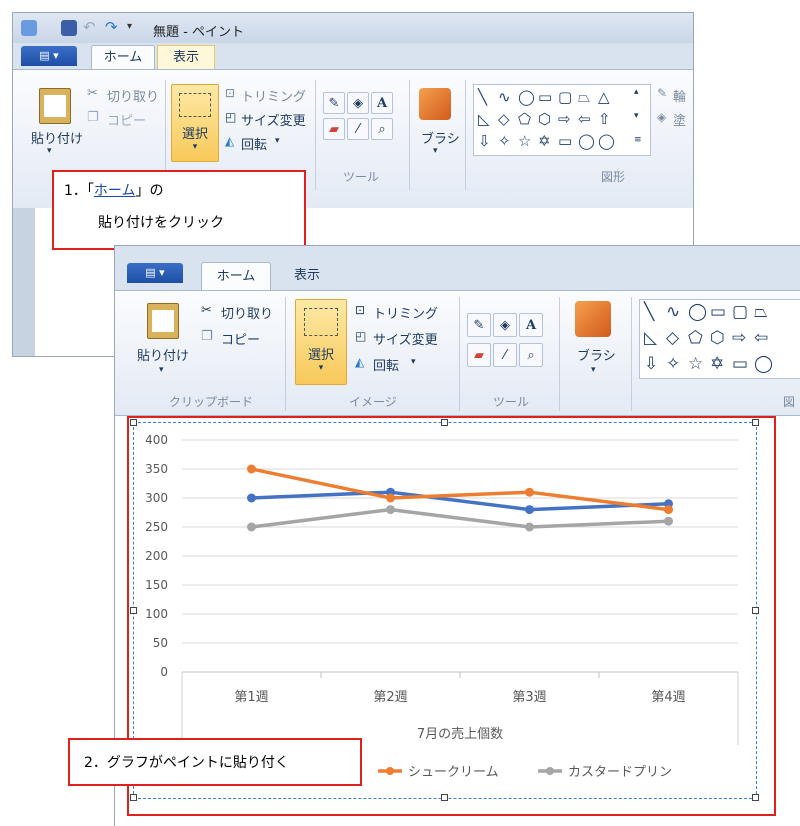 Image resolution: width=800 pixels, height=826 pixels. What do you see at coordinates (668, 697) in the screenshot?
I see `x-tick-label: 第4週` at bounding box center [668, 697].